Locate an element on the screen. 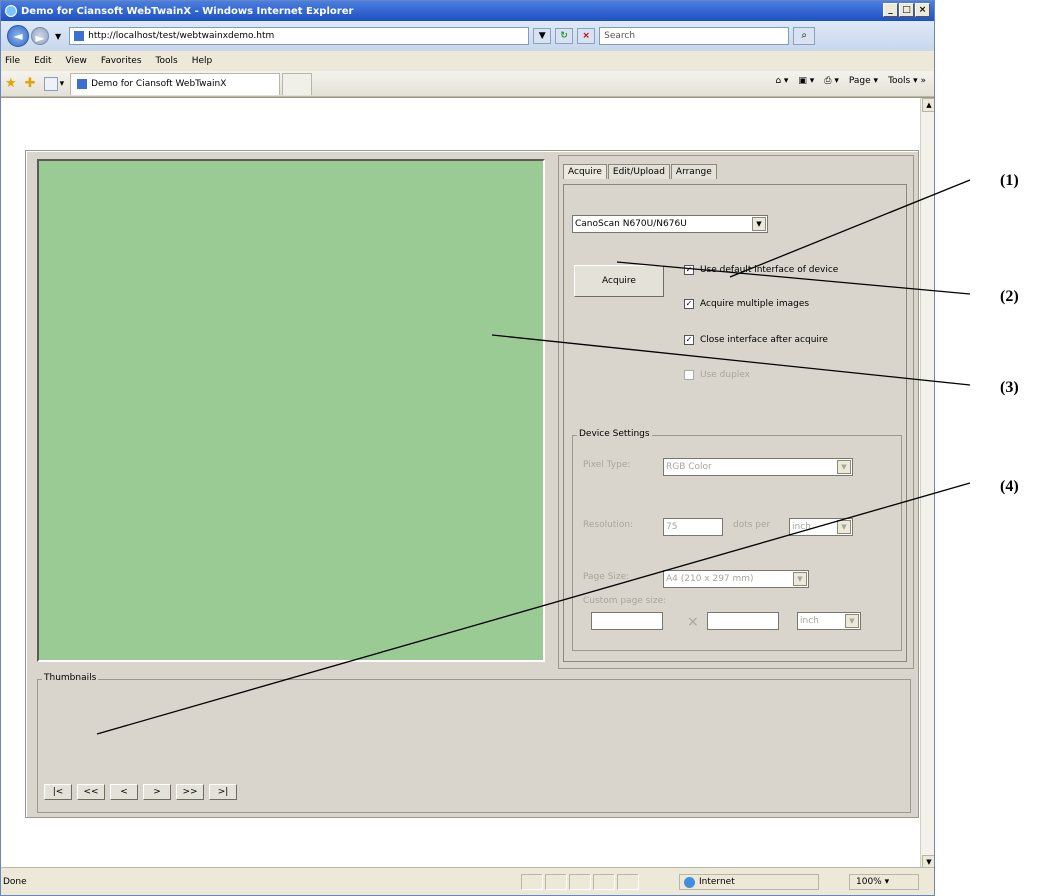 The width and height of the screenshot is (1050, 896). scroll-up-arrow-icon: ▲ is located at coordinates (928, 105).